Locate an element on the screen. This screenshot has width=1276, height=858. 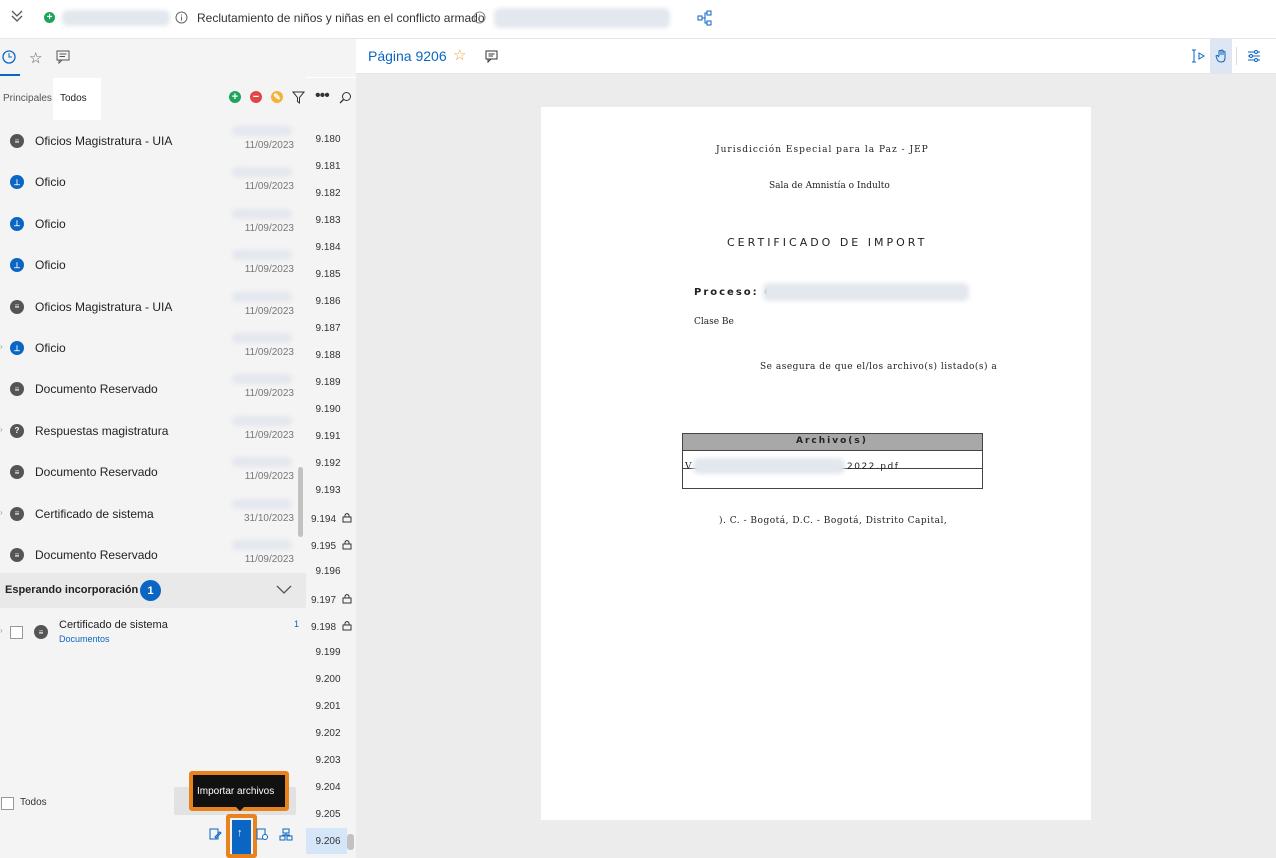
favorites-star-icon: ☆ is located at coordinates (35, 58).